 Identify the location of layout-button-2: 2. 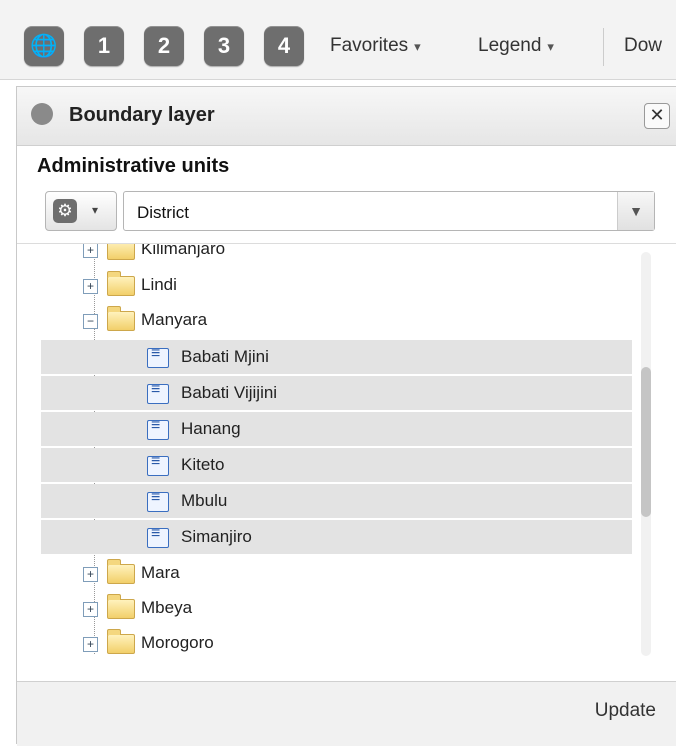
(164, 46).